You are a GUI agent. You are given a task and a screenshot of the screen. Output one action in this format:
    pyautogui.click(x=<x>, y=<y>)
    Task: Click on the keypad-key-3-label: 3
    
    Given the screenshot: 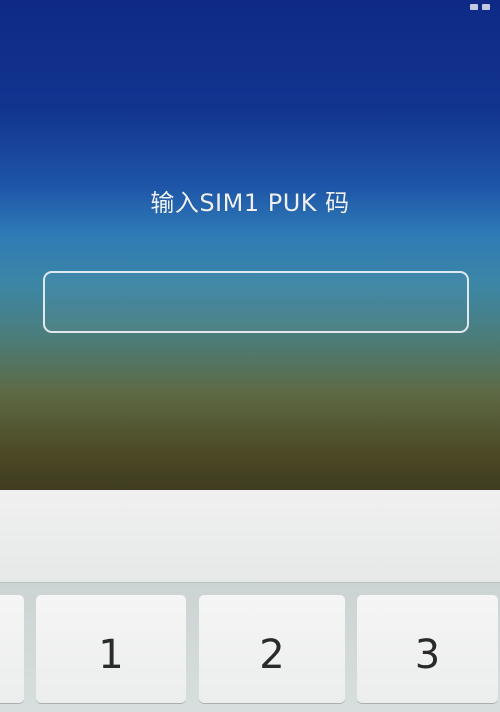 What is the action you would take?
    pyautogui.click(x=427, y=655)
    